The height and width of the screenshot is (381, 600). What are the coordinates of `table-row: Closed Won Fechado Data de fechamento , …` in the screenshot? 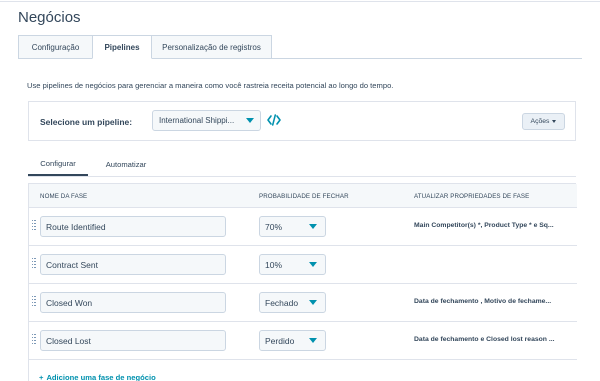 It's located at (303, 303).